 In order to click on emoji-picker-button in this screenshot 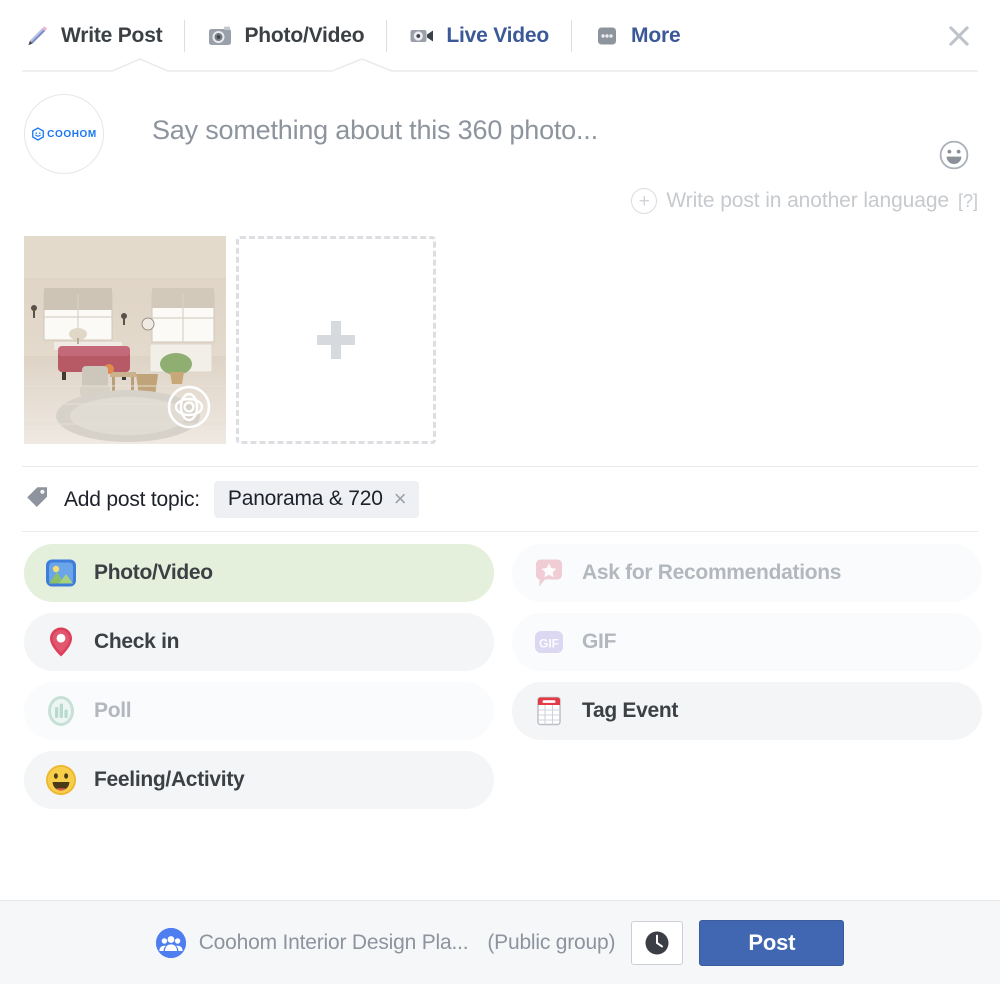, I will do `click(954, 155)`.